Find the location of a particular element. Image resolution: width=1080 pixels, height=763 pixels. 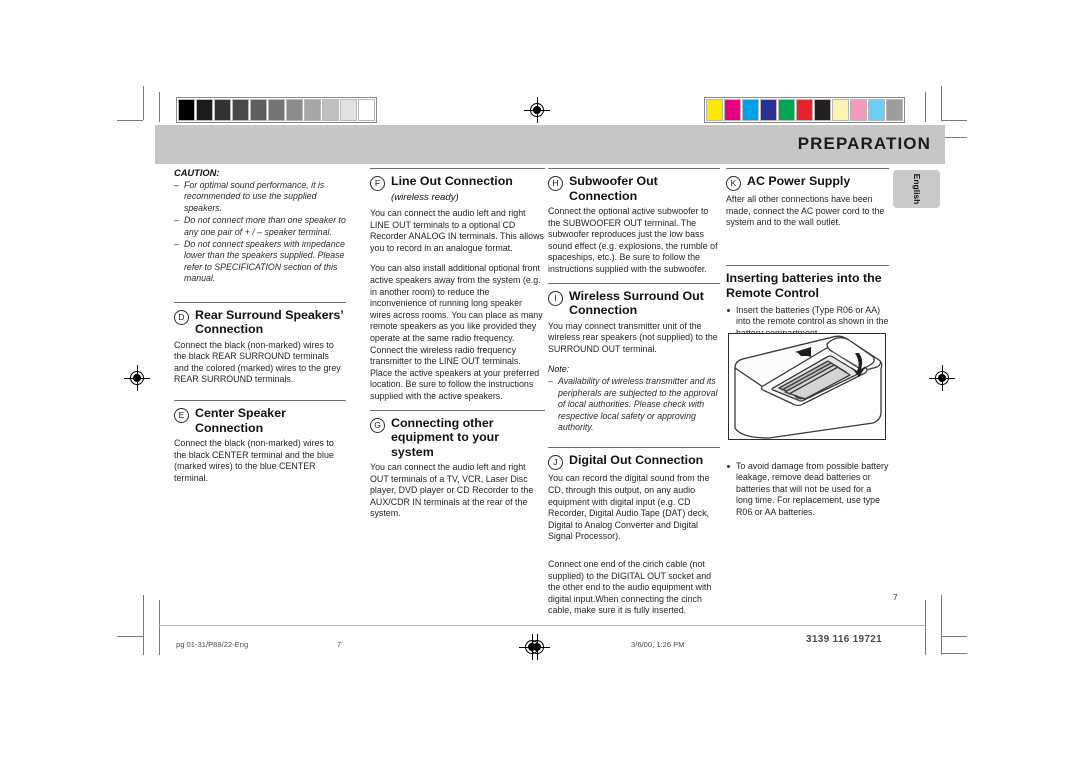

registration-mark-right is located at coordinates (942, 378).